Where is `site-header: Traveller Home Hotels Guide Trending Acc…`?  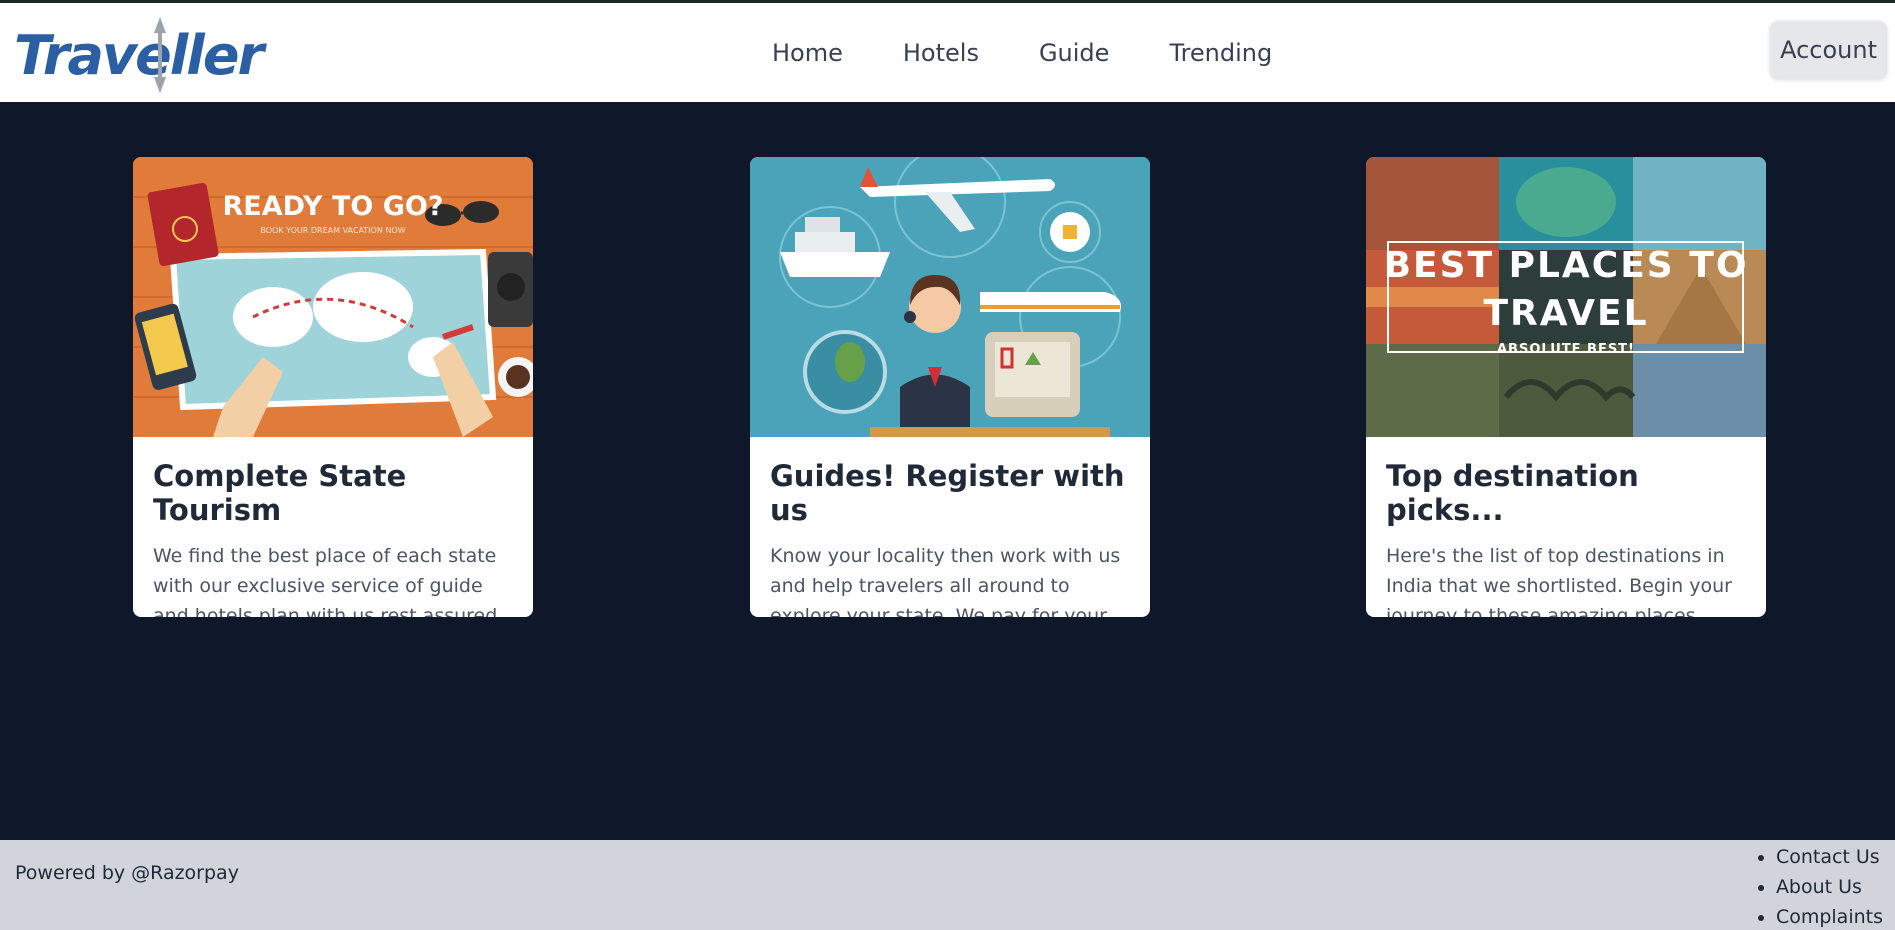
site-header: Traveller Home Hotels Guide Trending Acc… is located at coordinates (947, 52).